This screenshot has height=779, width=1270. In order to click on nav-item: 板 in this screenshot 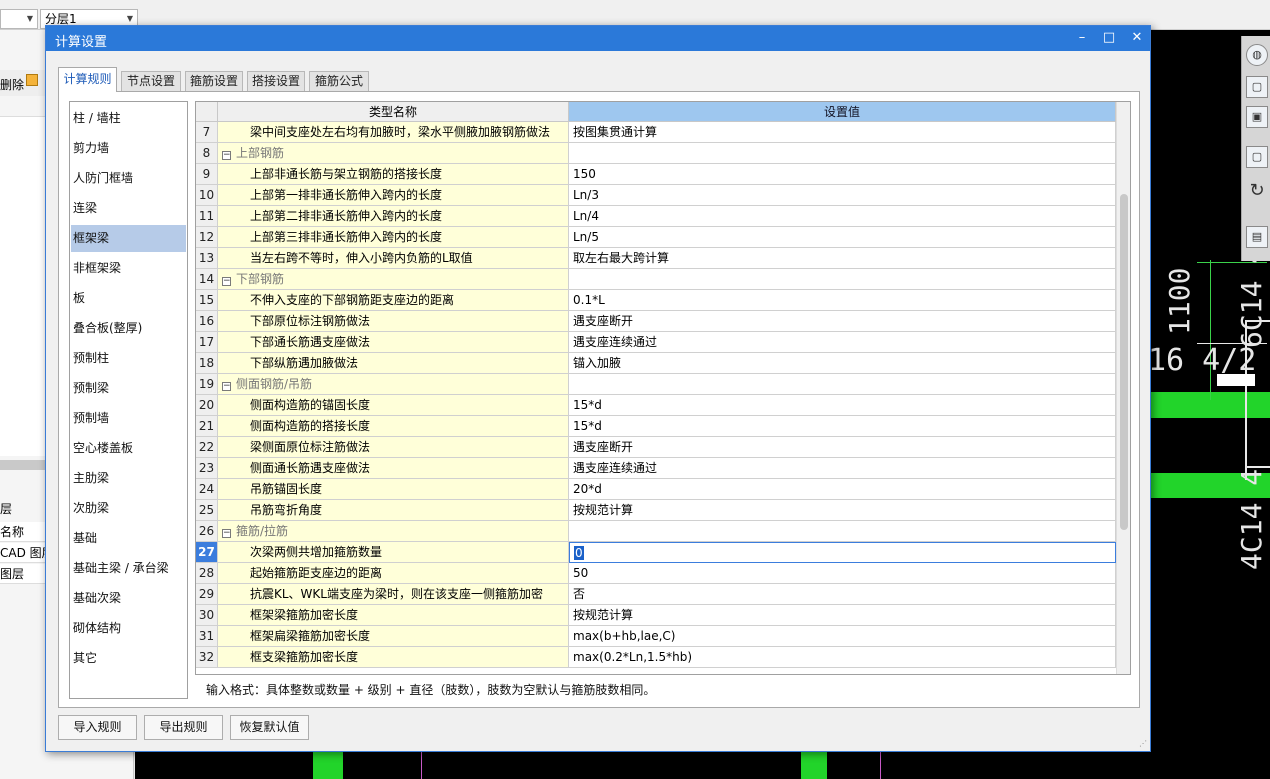, I will do `click(128, 298)`.